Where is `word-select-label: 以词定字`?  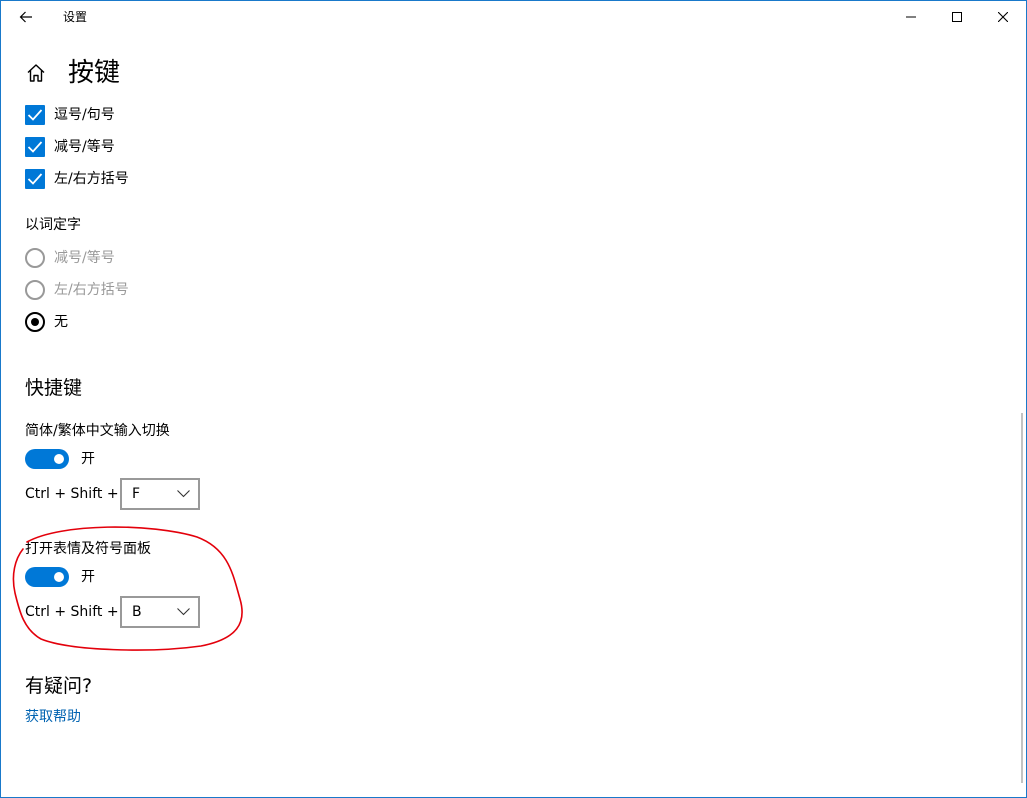 word-select-label: 以词定字 is located at coordinates (53, 225).